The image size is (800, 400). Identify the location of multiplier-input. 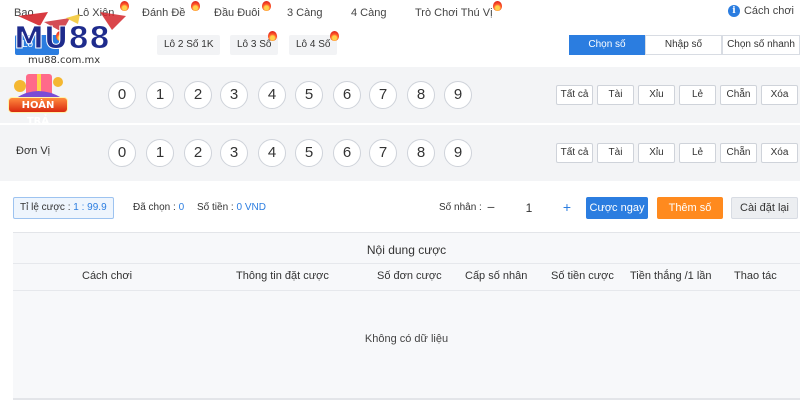
(529, 208).